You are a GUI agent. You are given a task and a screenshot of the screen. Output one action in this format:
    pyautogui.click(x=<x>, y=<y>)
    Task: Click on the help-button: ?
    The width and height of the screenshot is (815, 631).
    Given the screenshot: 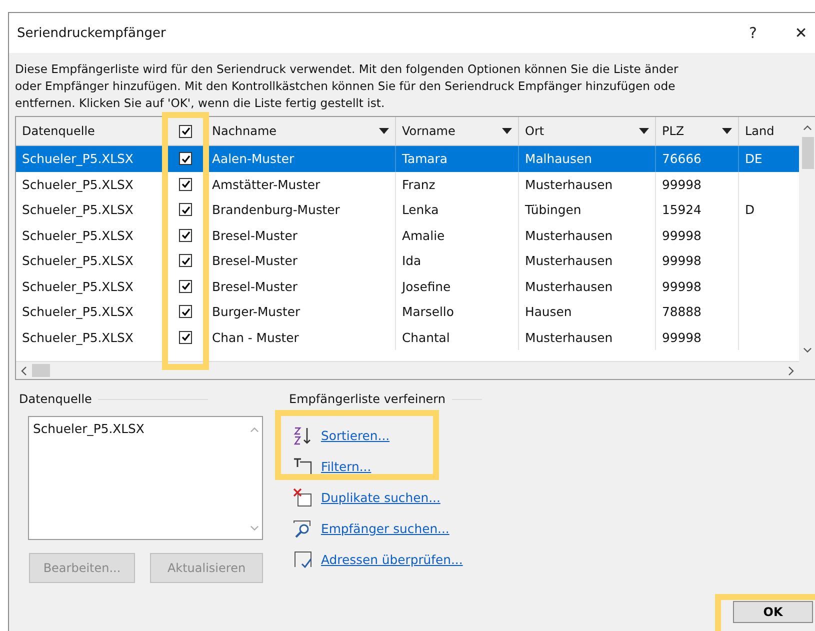 What is the action you would take?
    pyautogui.click(x=753, y=33)
    